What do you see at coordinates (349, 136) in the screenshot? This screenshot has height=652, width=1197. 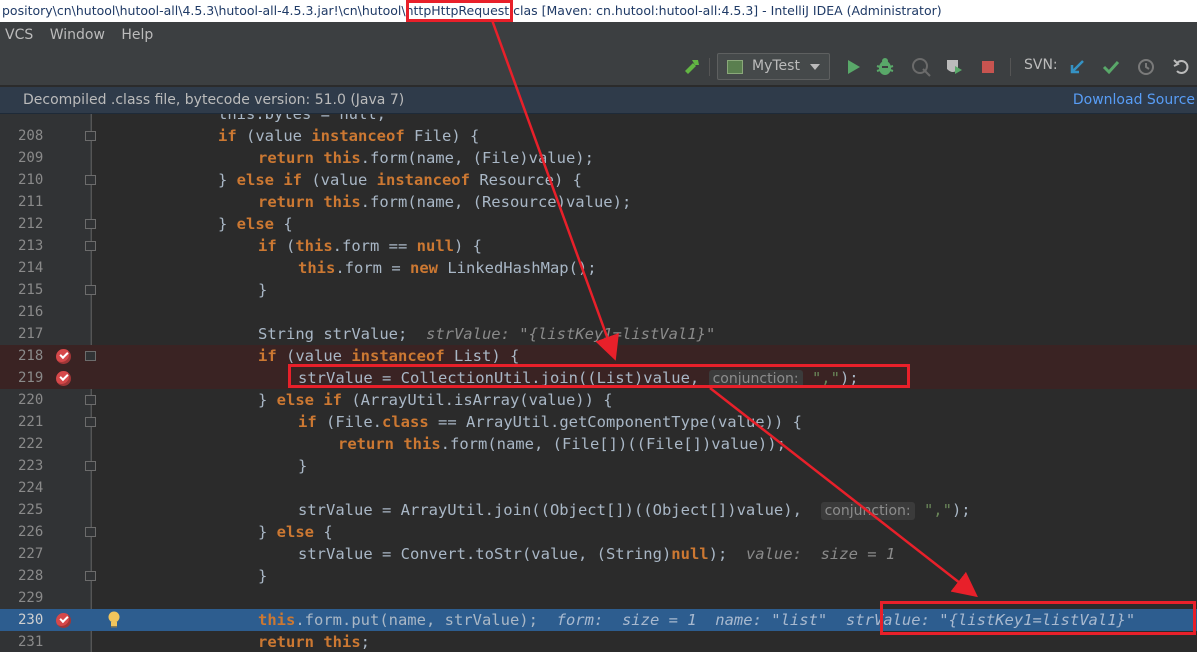 I see `code-text: if (value instanceof File) {` at bounding box center [349, 136].